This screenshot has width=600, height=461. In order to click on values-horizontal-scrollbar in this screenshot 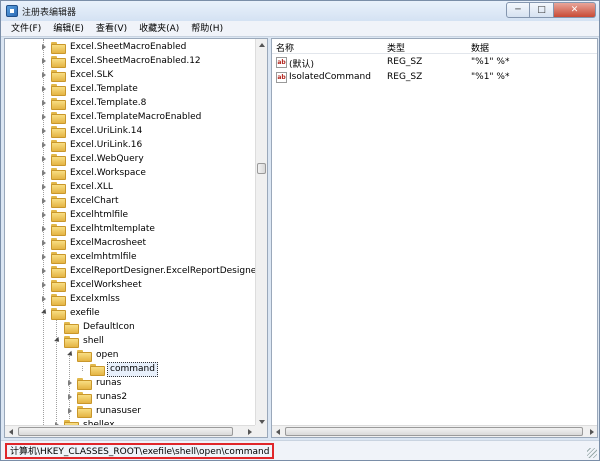, I will do `click(434, 431)`.